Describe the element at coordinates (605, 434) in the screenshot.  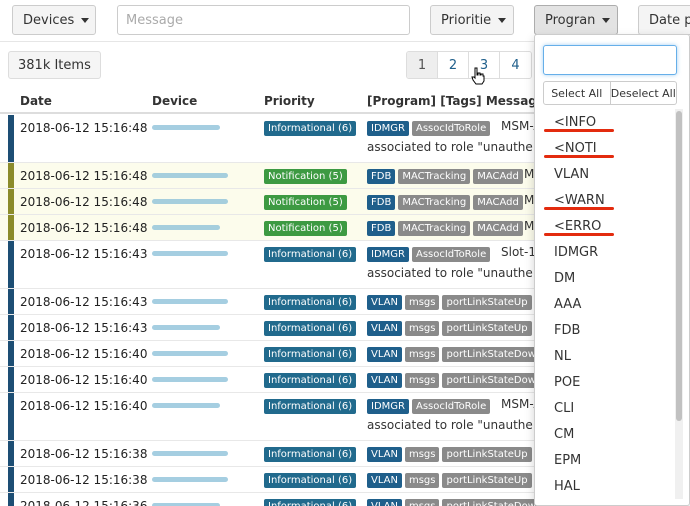
I see `program-option: CM` at that location.